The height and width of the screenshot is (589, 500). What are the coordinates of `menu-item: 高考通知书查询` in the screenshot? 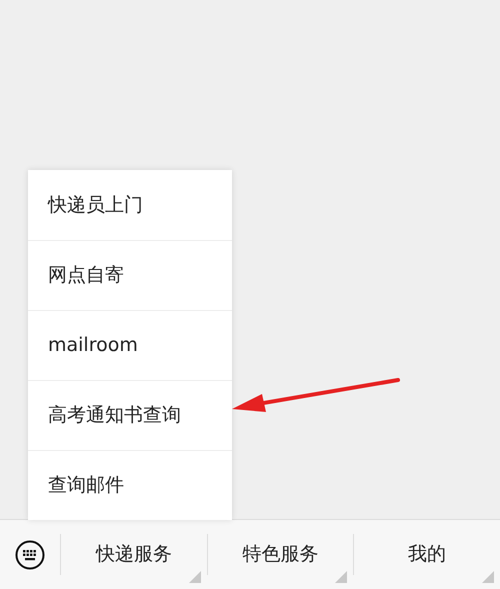 It's located at (130, 415).